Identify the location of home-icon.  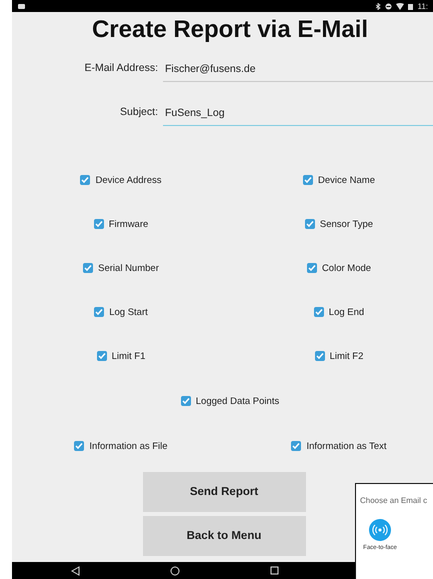
(175, 571).